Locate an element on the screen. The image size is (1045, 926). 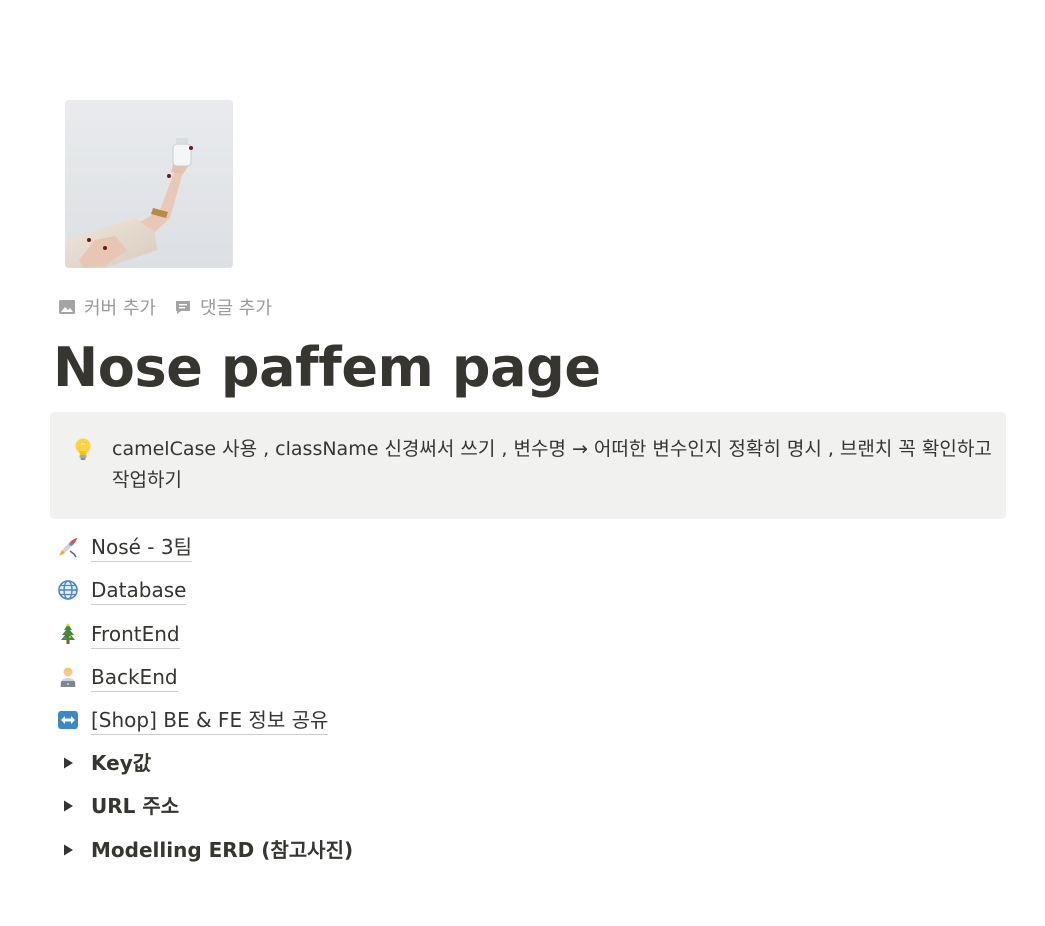
add-cover-button: 커버 추가 is located at coordinates (109, 307).